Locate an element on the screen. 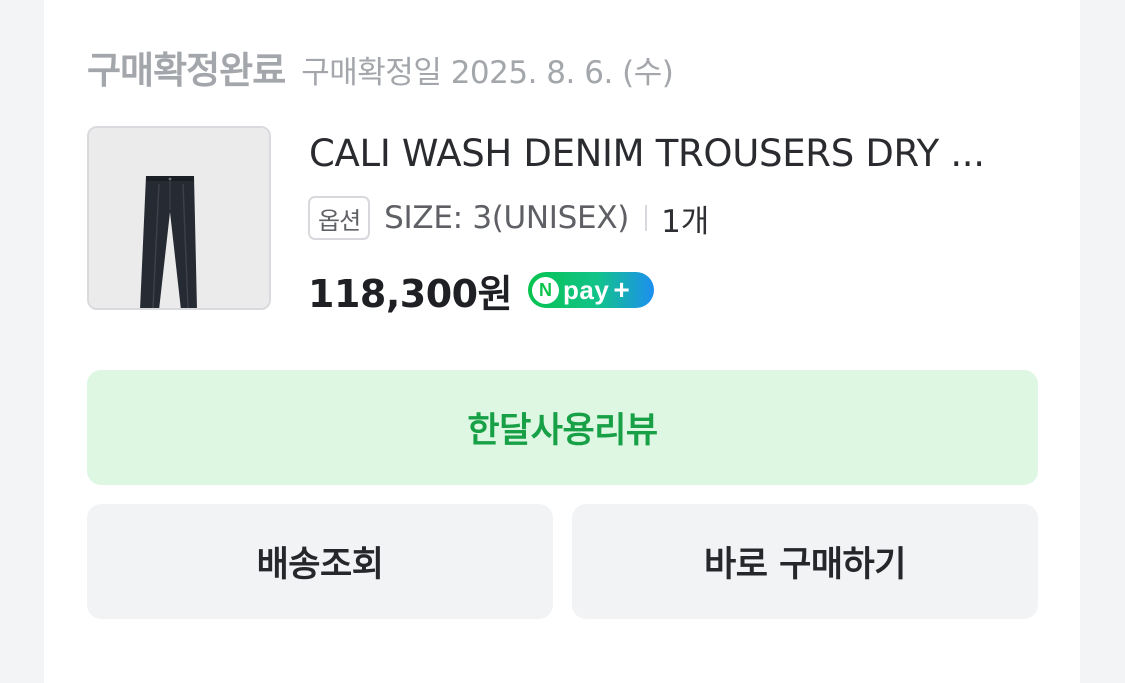 Image resolution: width=1125 pixels, height=683 pixels. buy-now-button: 바로 구매하기 is located at coordinates (805, 561).